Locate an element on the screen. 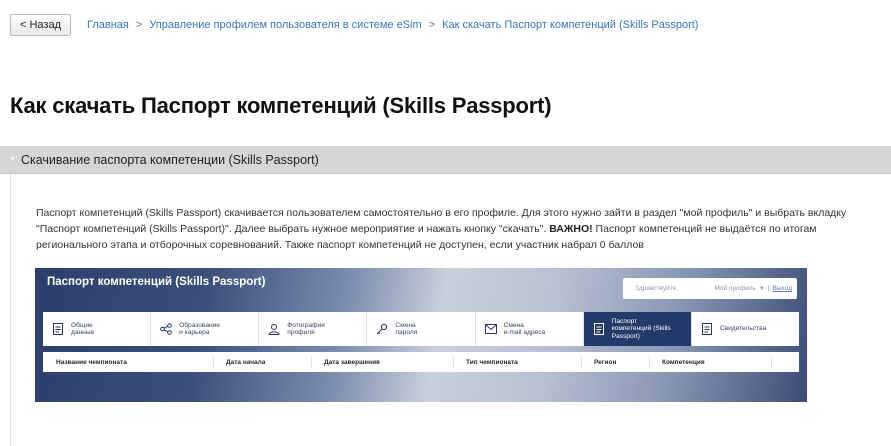 The height and width of the screenshot is (446, 891). tab-label: Смена пароля is located at coordinates (406, 329).